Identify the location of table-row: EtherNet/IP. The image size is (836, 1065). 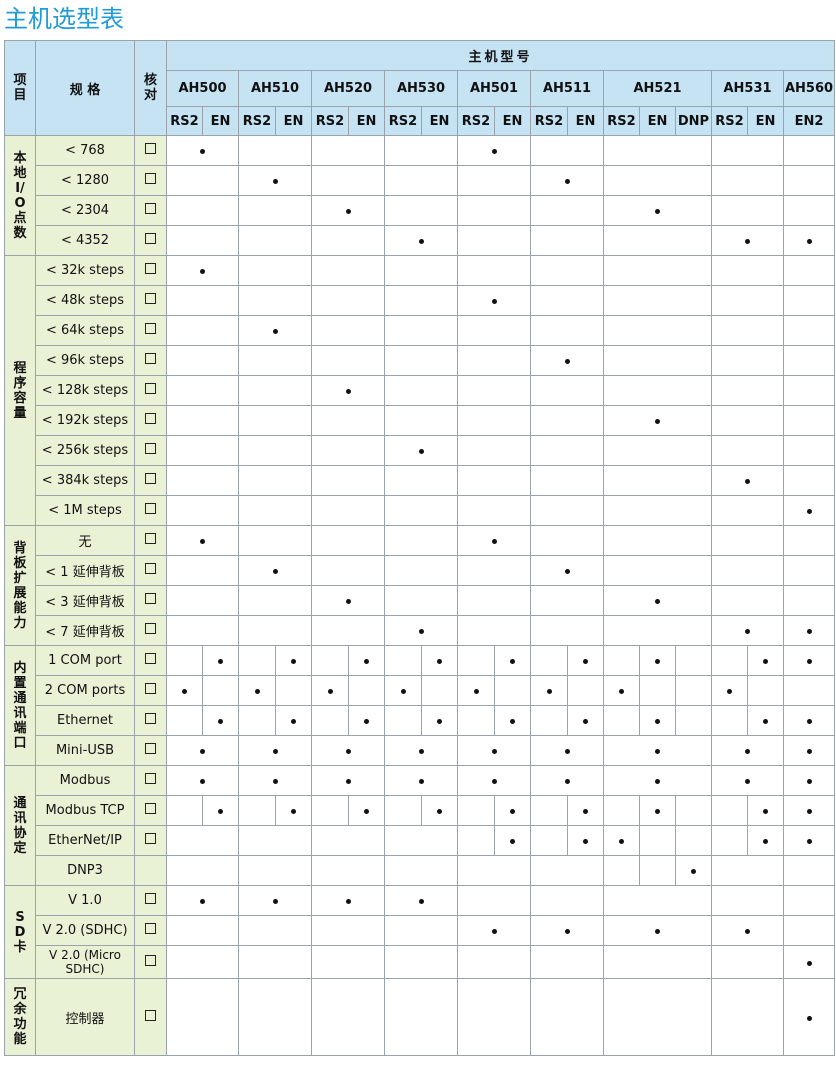
(420, 840).